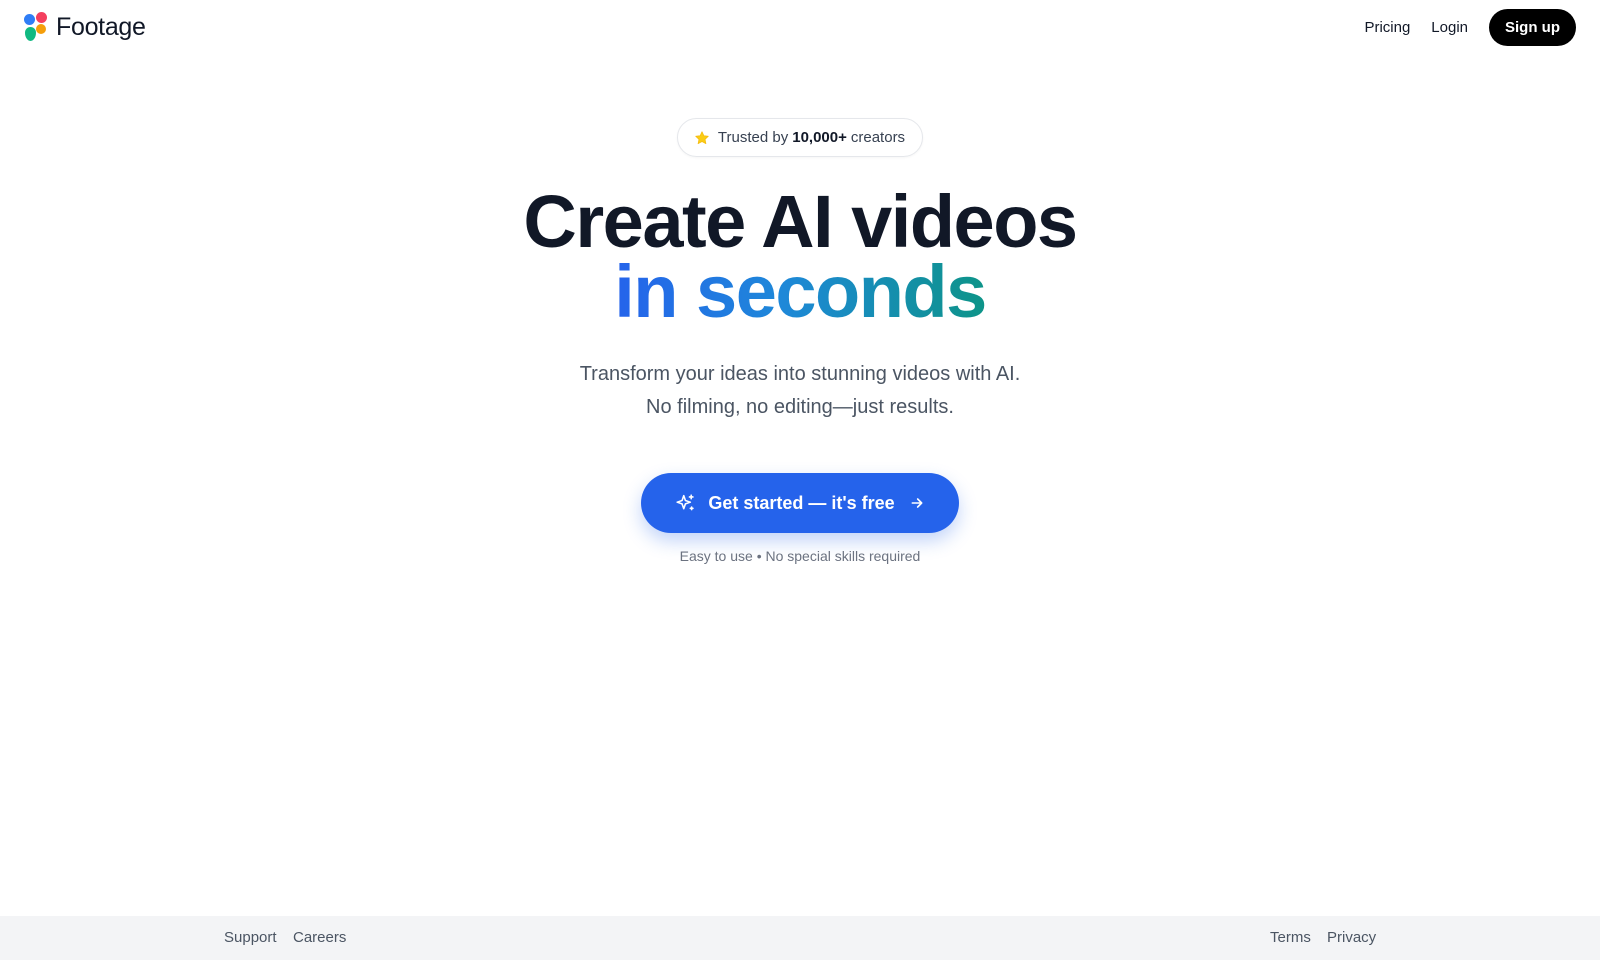 The height and width of the screenshot is (960, 1600). What do you see at coordinates (1290, 937) in the screenshot?
I see `footer-terms-link: Terms` at bounding box center [1290, 937].